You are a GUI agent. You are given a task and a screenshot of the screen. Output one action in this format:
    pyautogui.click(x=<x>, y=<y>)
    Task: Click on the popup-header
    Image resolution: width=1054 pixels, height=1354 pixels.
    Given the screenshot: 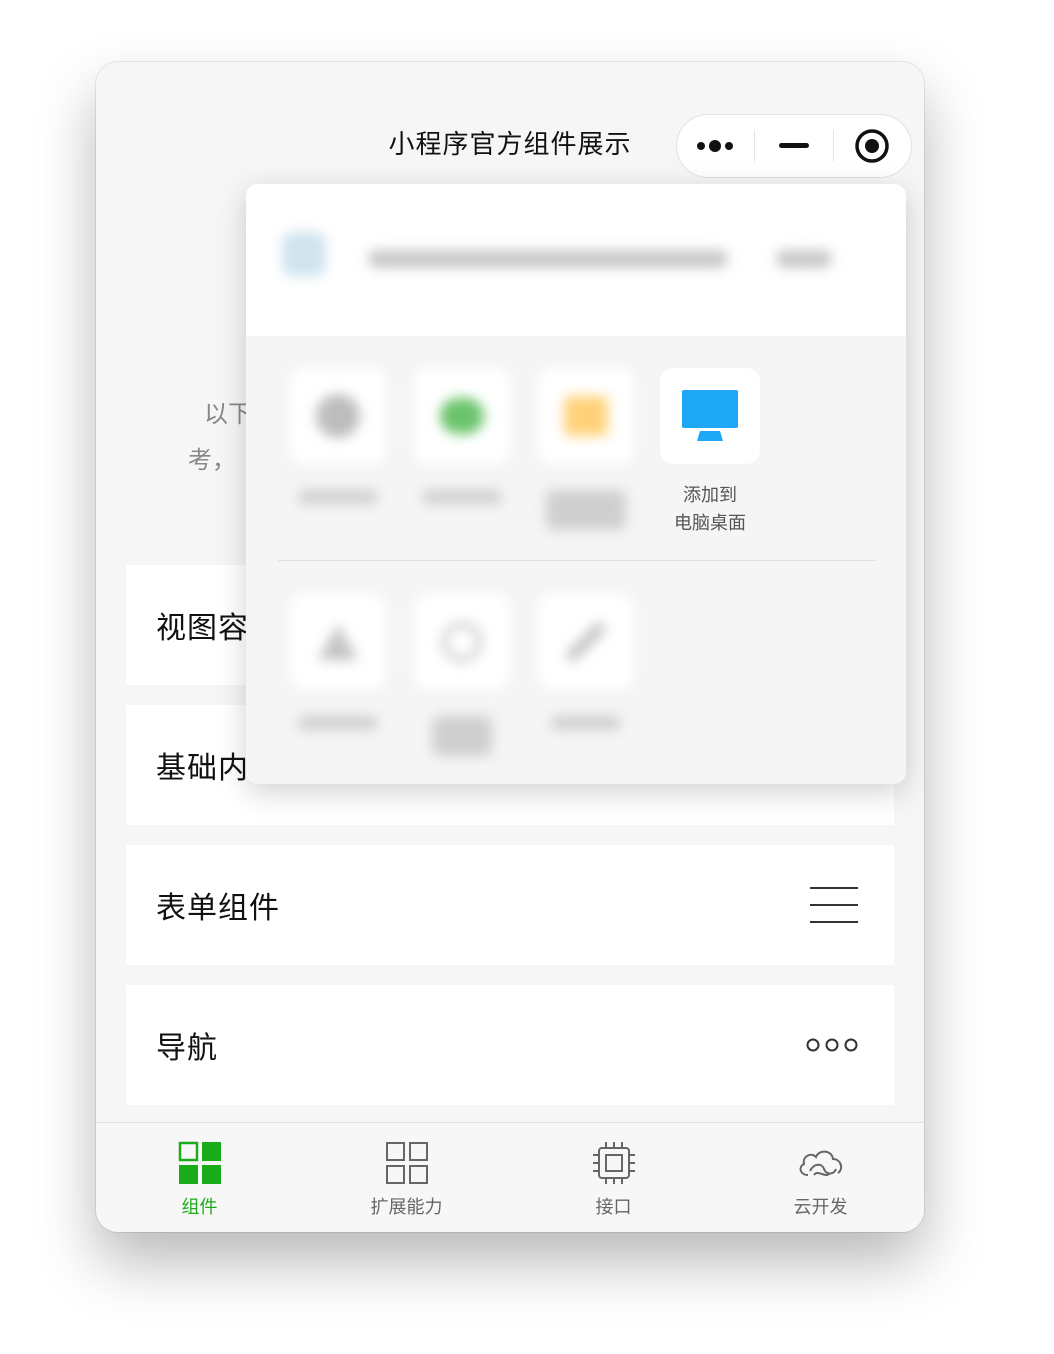 What is the action you would take?
    pyautogui.click(x=576, y=260)
    